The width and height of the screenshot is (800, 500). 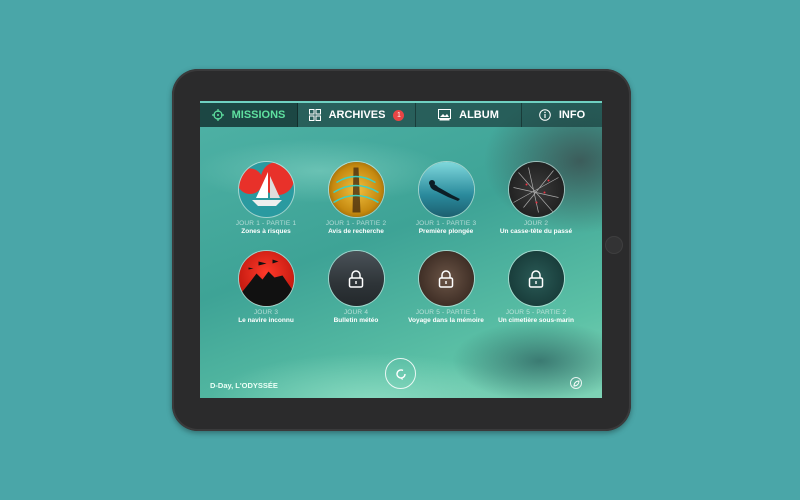 What do you see at coordinates (536, 223) in the screenshot?
I see `mission-day: JOUR 2` at bounding box center [536, 223].